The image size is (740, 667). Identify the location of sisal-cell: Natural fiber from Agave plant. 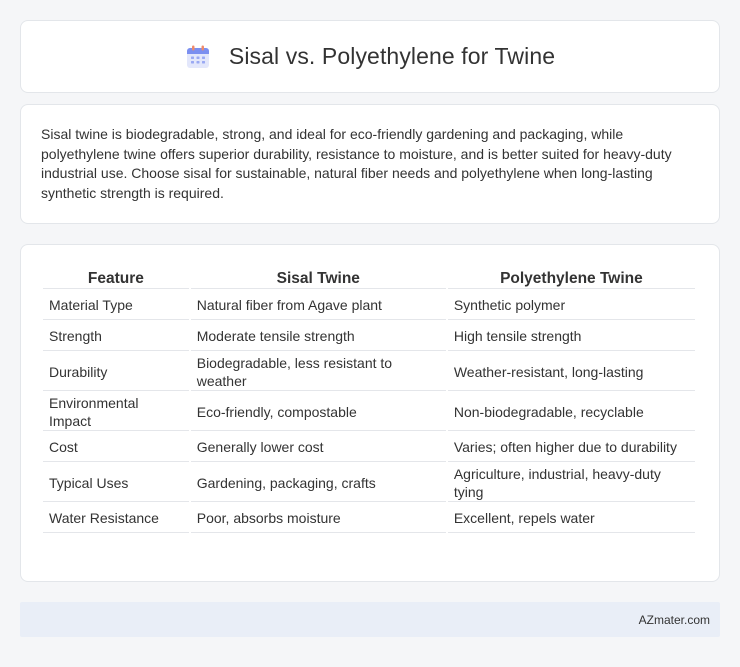
(318, 305).